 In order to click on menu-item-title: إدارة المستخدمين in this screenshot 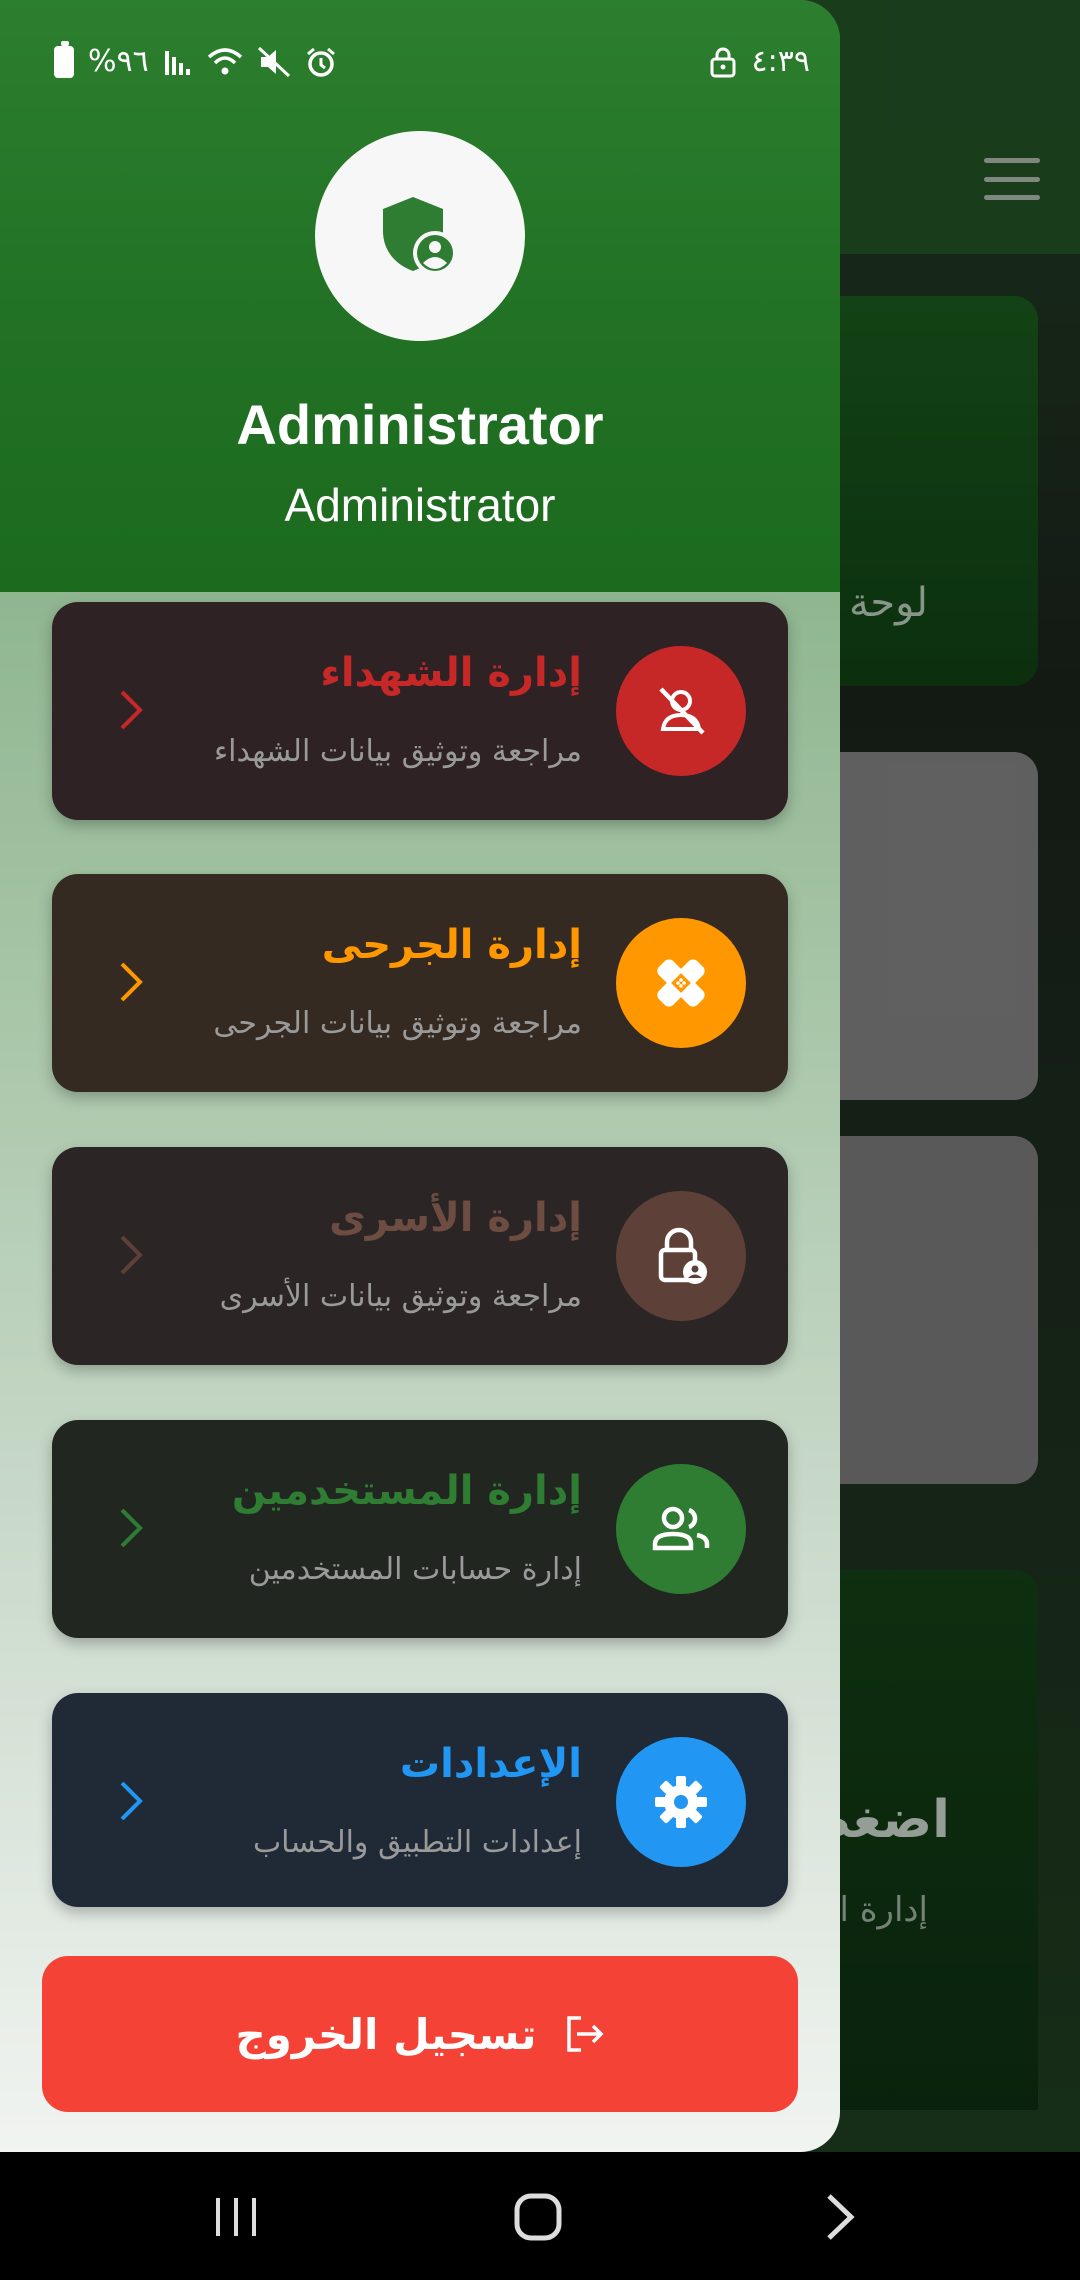, I will do `click(406, 1491)`.